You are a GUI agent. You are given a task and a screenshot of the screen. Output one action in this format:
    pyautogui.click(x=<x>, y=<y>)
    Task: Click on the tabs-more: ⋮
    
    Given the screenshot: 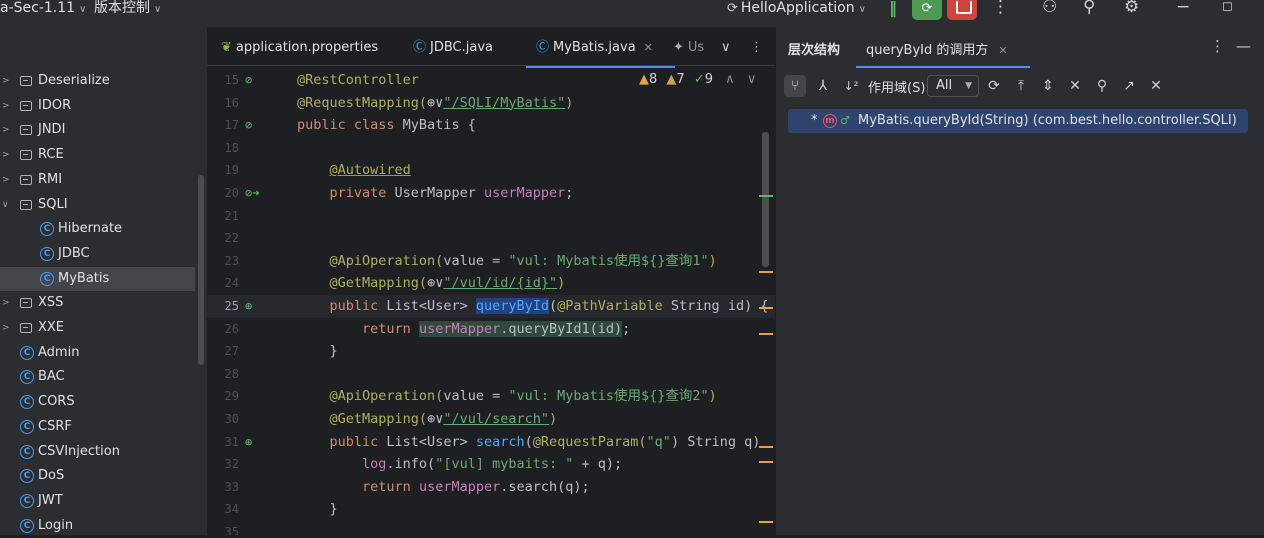 What is the action you would take?
    pyautogui.click(x=756, y=48)
    